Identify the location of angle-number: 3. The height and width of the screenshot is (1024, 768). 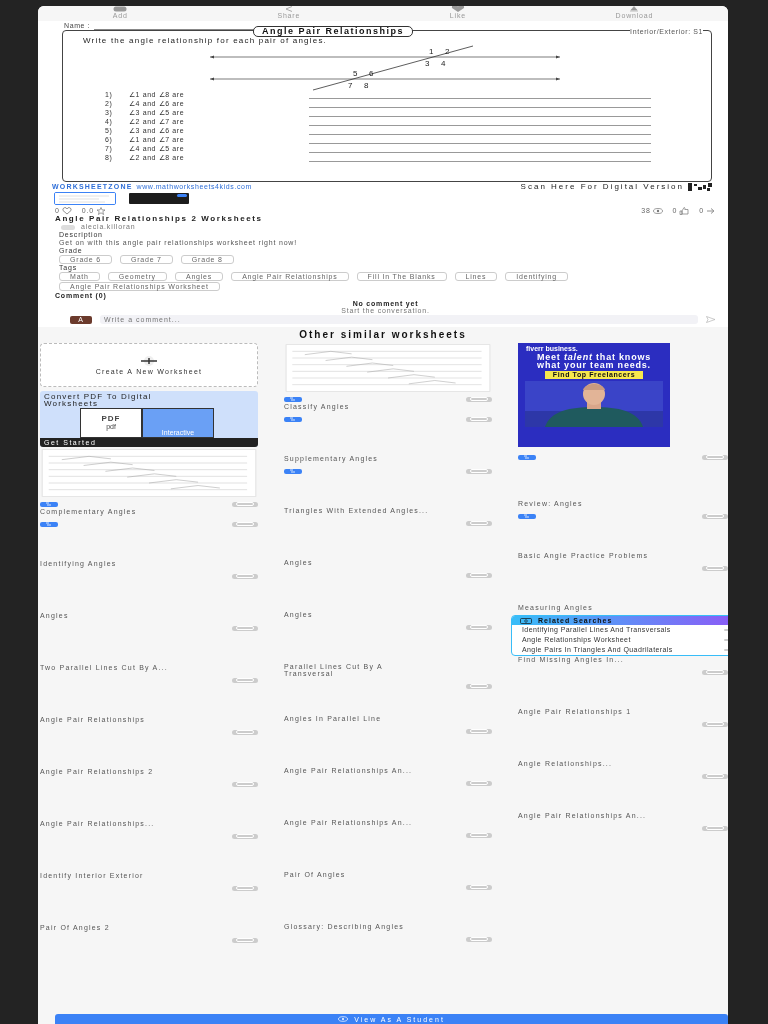
(428, 63).